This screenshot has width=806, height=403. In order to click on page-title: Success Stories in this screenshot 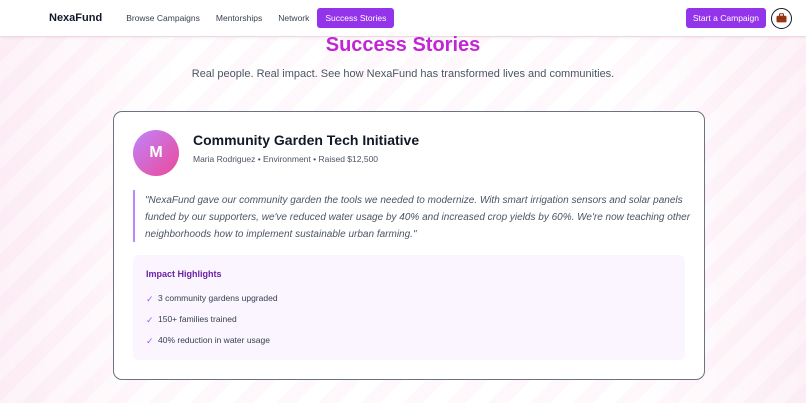, I will do `click(403, 45)`.